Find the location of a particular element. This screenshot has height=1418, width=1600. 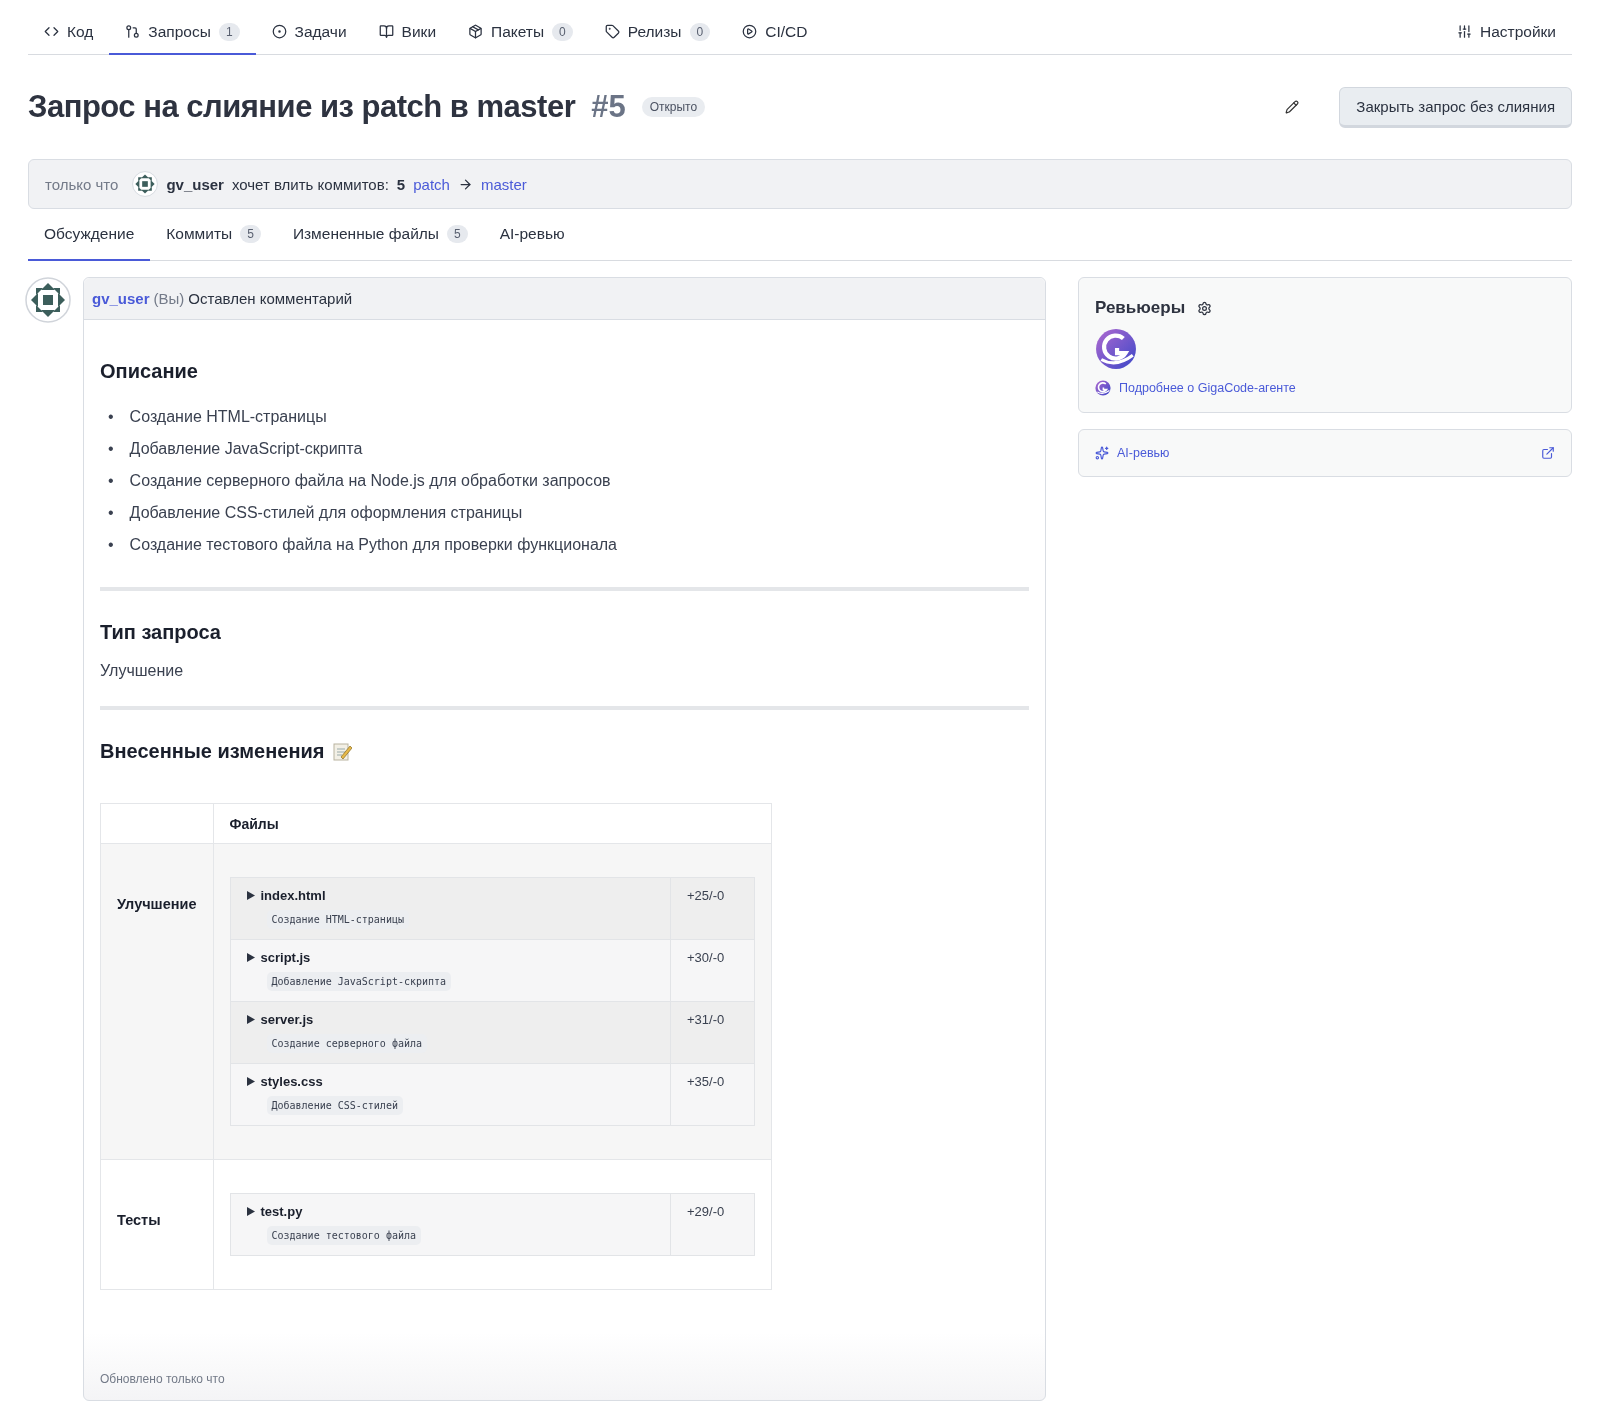

page-title: Запрос на слияние из patch в master is located at coordinates (302, 107).